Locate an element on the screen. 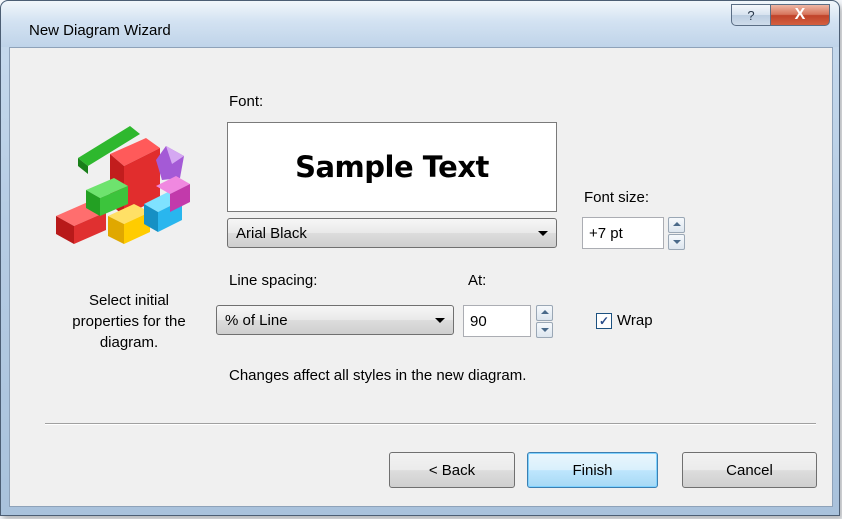 The width and height of the screenshot is (842, 519). back-button: < Back is located at coordinates (452, 470).